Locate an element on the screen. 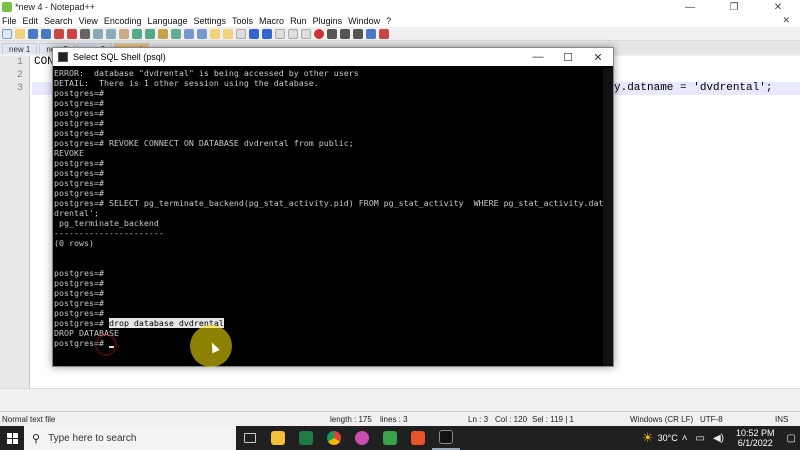  task-view-button is located at coordinates (250, 438).